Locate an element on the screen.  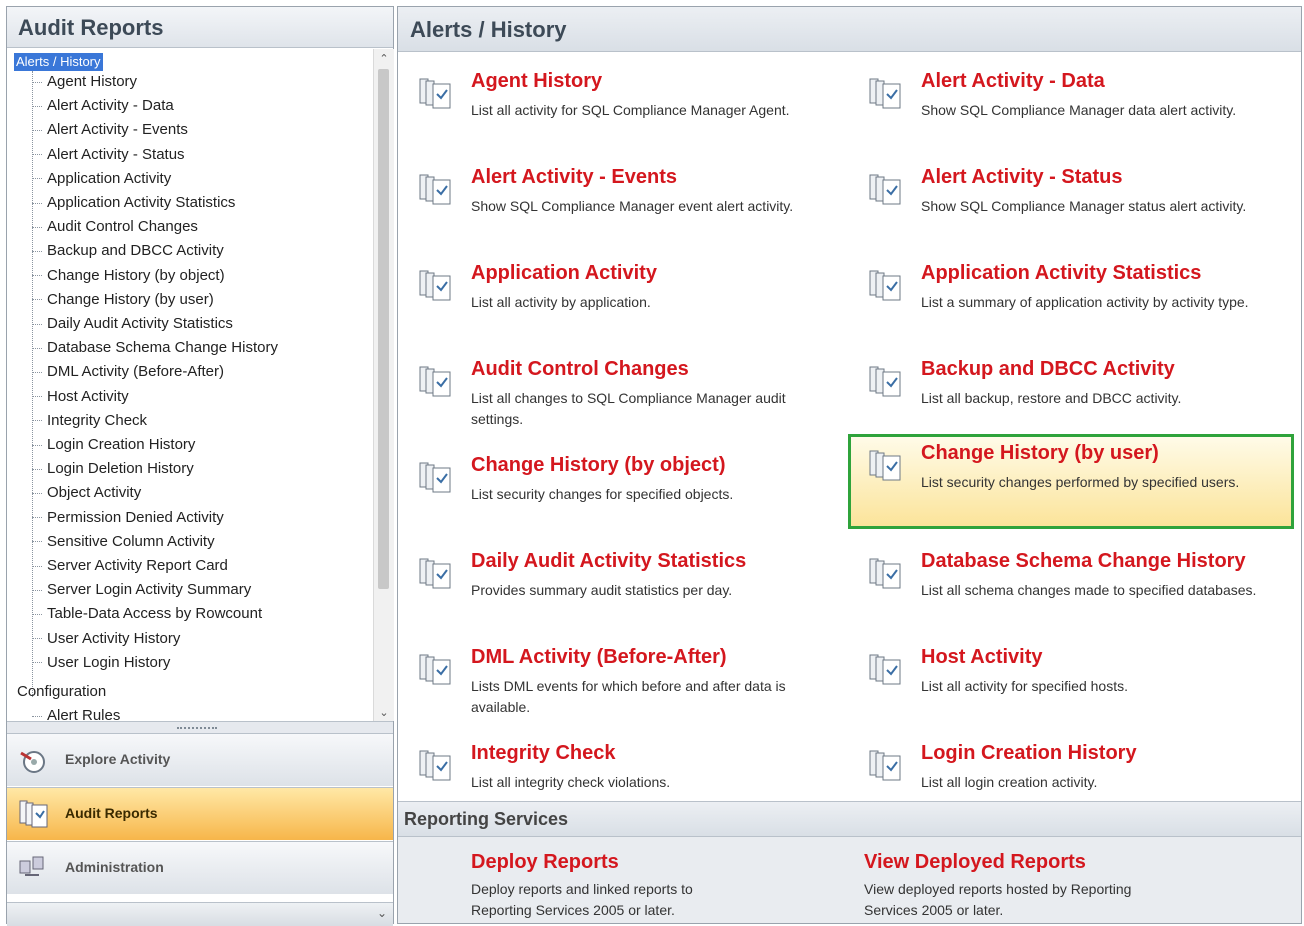
tree-node: Audit Control Changes is located at coordinates (115, 227).